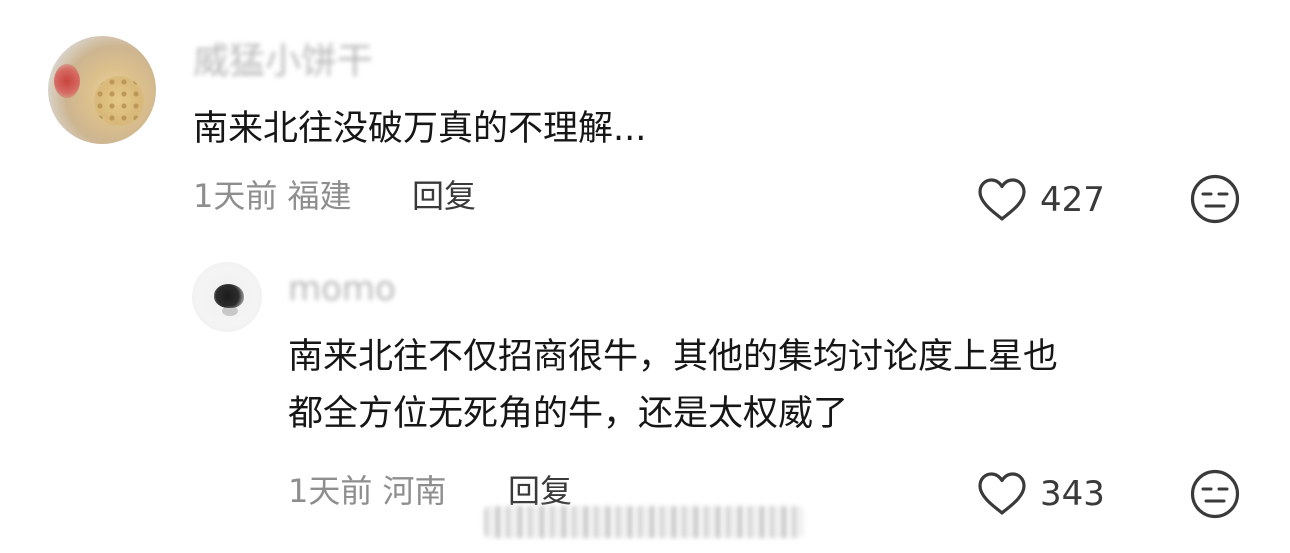  I want to click on comment-text: 南来北往不仅招商很牛，其他的集均讨论度上星也, so click(673, 357).